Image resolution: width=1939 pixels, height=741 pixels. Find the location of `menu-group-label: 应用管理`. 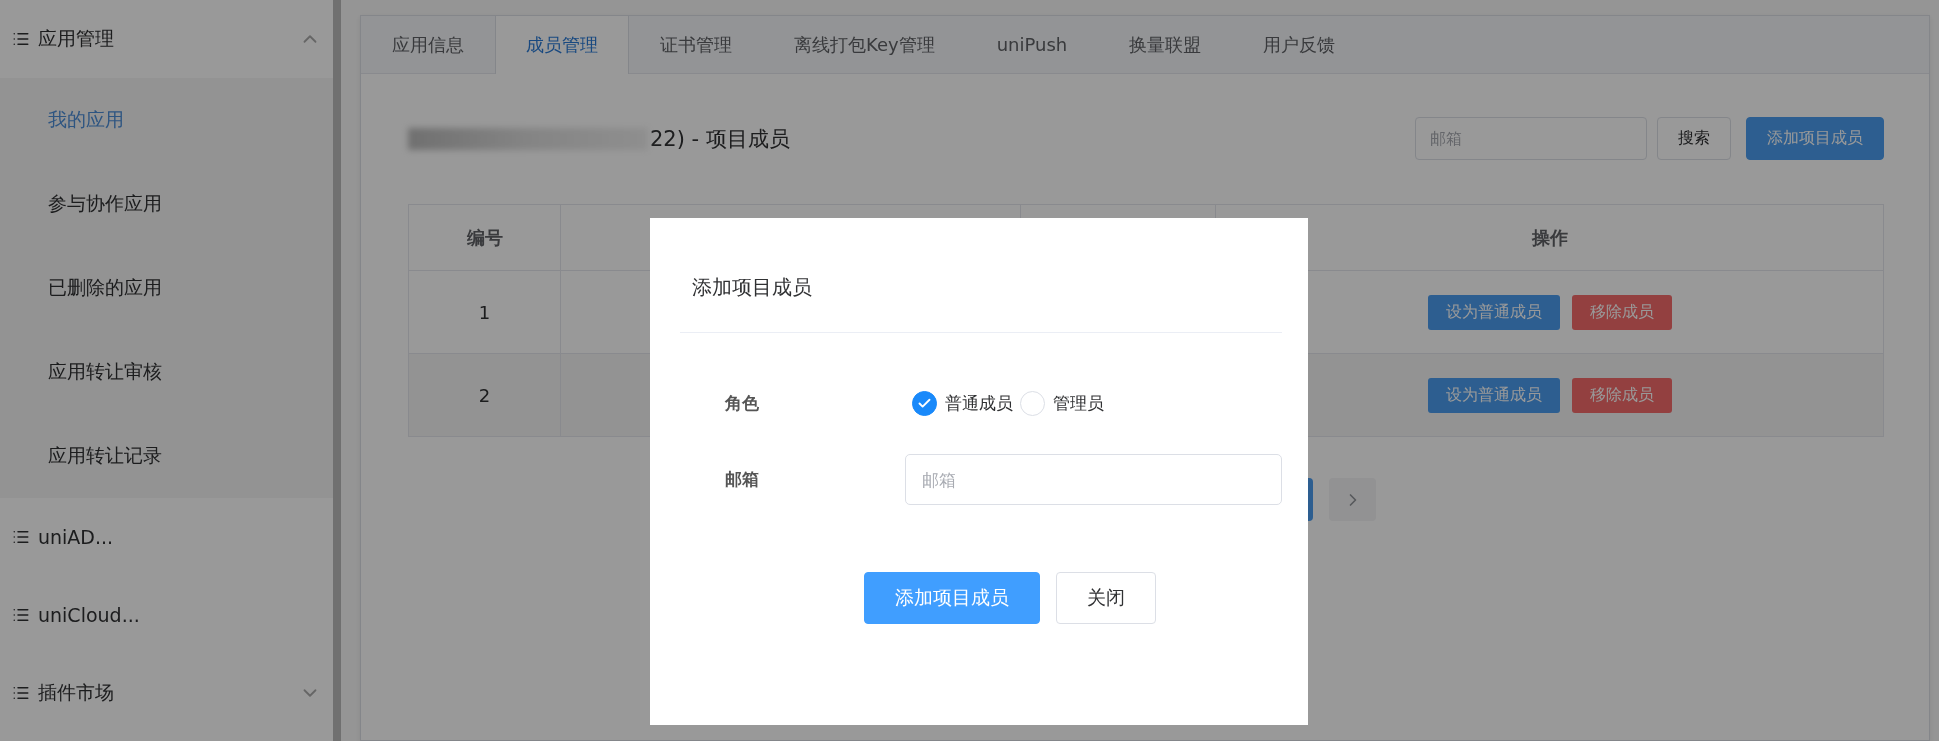

menu-group-label: 应用管理 is located at coordinates (76, 38).